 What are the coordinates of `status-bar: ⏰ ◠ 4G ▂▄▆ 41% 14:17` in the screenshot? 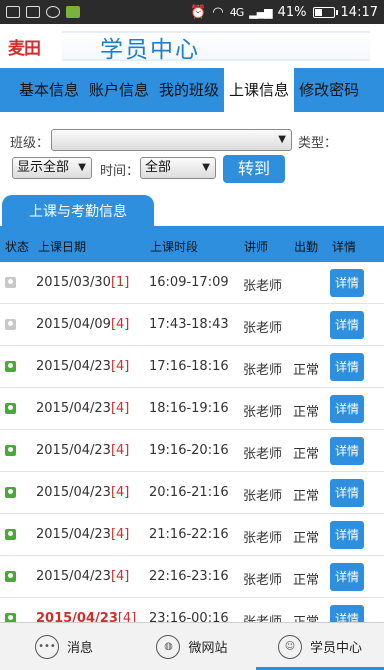 It's located at (192, 12).